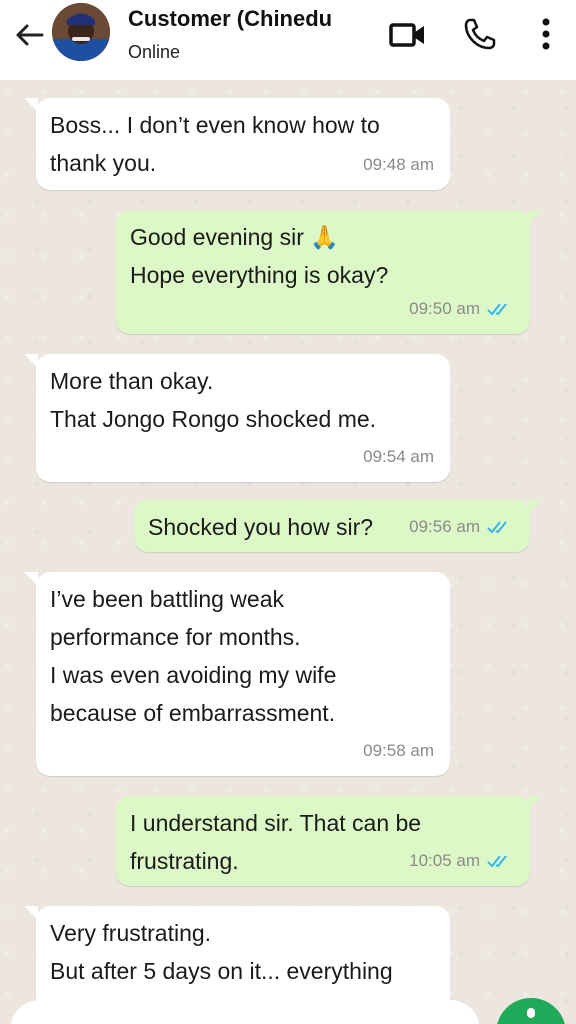  I want to click on time-label: 09:58 am, so click(398, 750).